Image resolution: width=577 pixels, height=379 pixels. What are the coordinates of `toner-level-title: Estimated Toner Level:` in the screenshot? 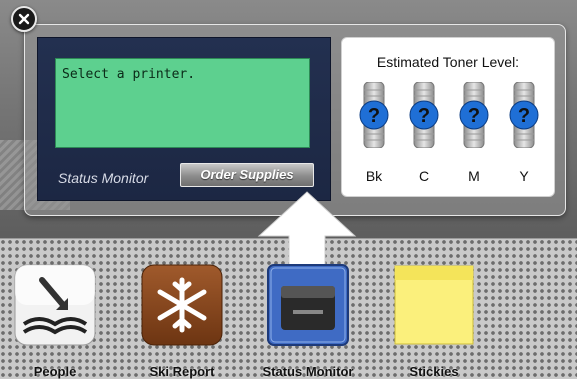 It's located at (448, 62).